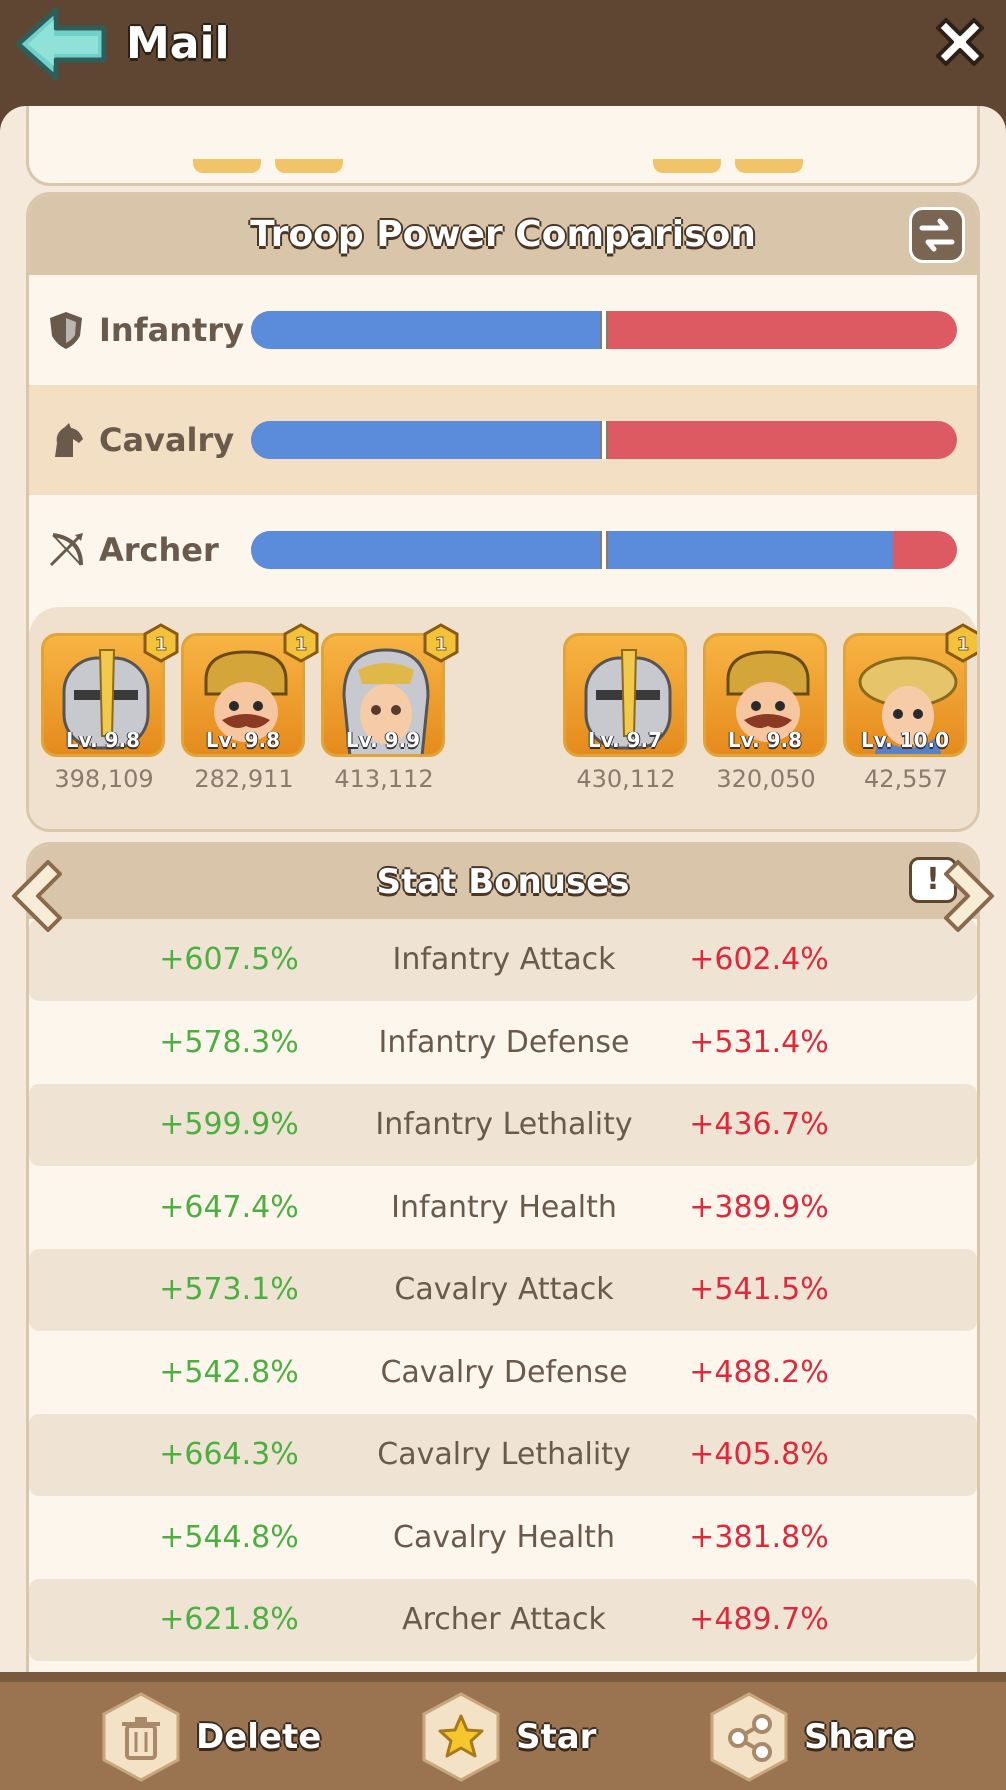 Image resolution: width=1006 pixels, height=1790 pixels. Describe the element at coordinates (229, 959) in the screenshot. I see `stat-left-value: +607.5%` at that location.